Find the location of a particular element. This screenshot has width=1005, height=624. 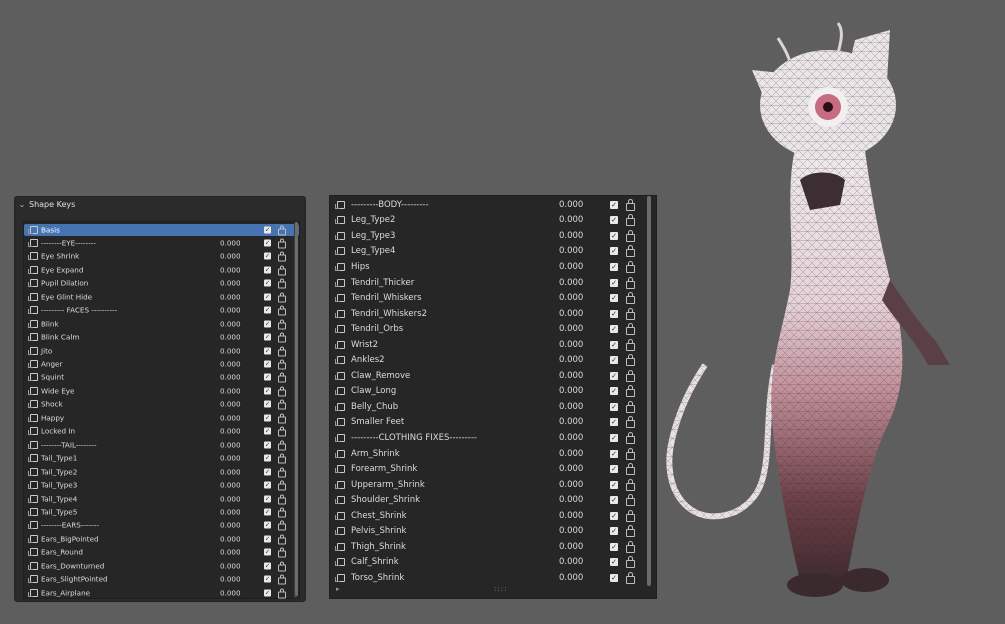

shape-key-name: Shoulder_Shrink is located at coordinates (385, 500).